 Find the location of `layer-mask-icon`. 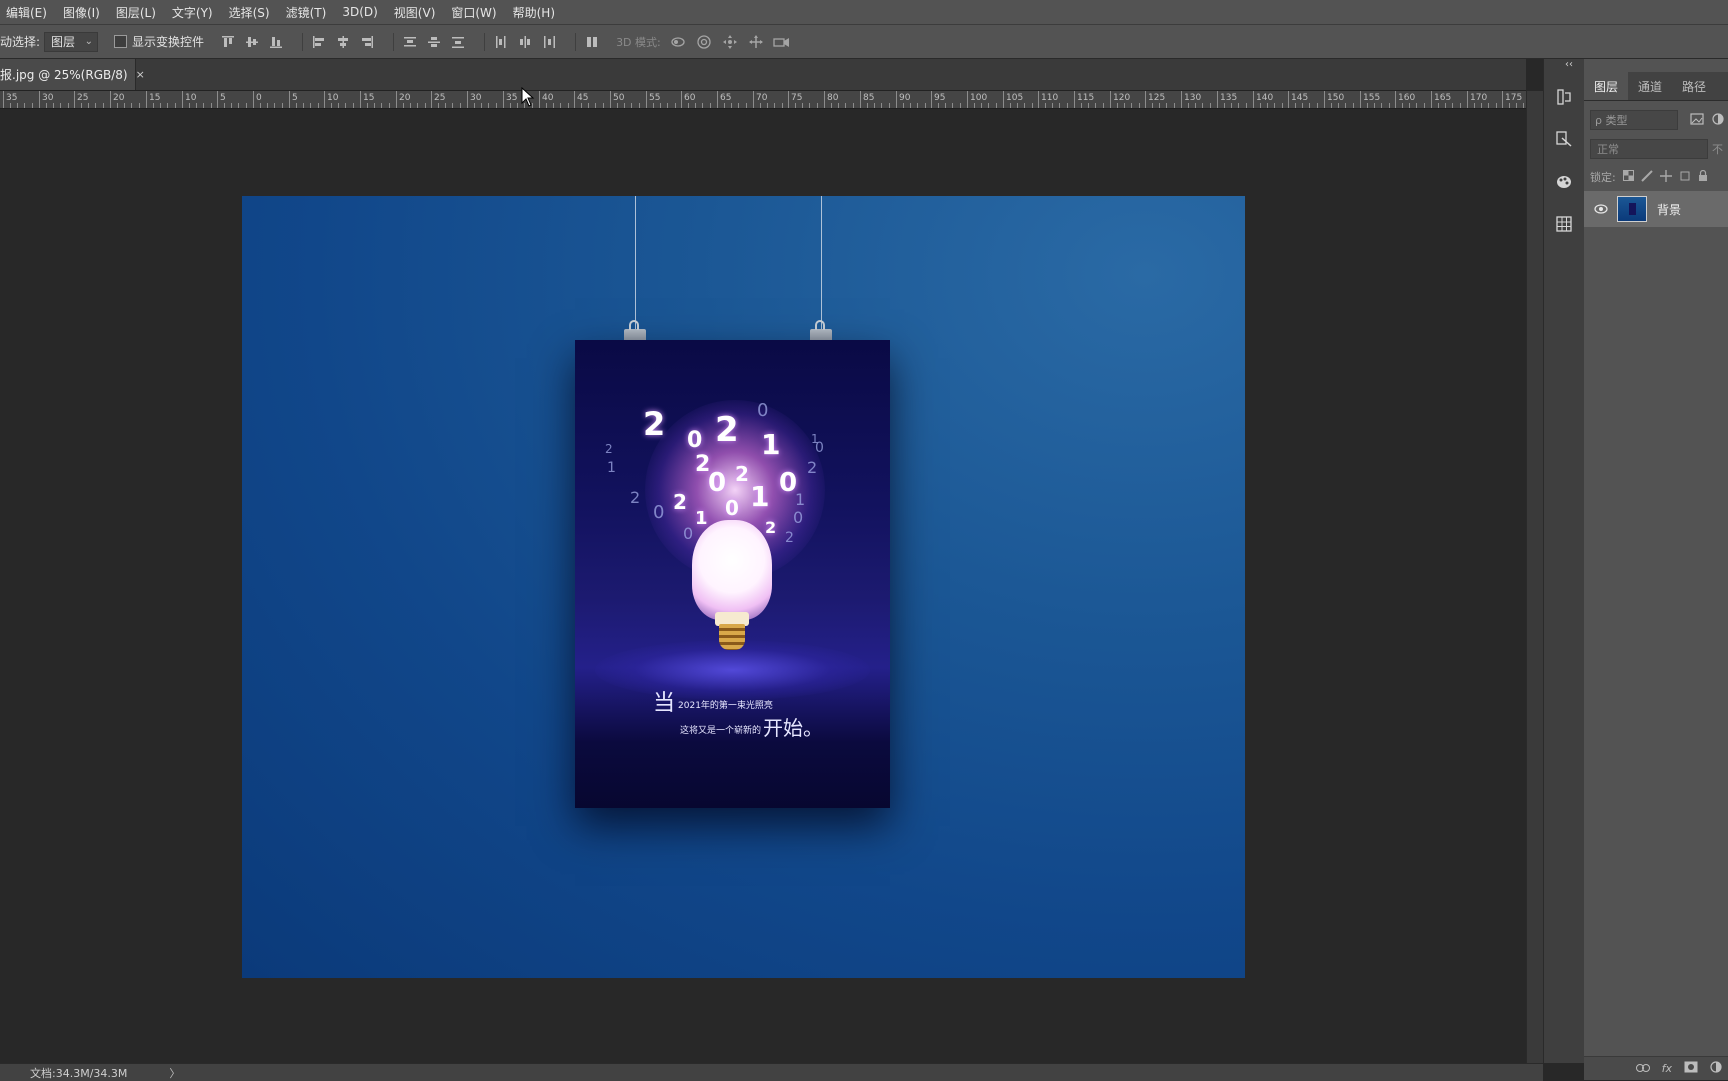

layer-mask-icon is located at coordinates (1691, 1068).